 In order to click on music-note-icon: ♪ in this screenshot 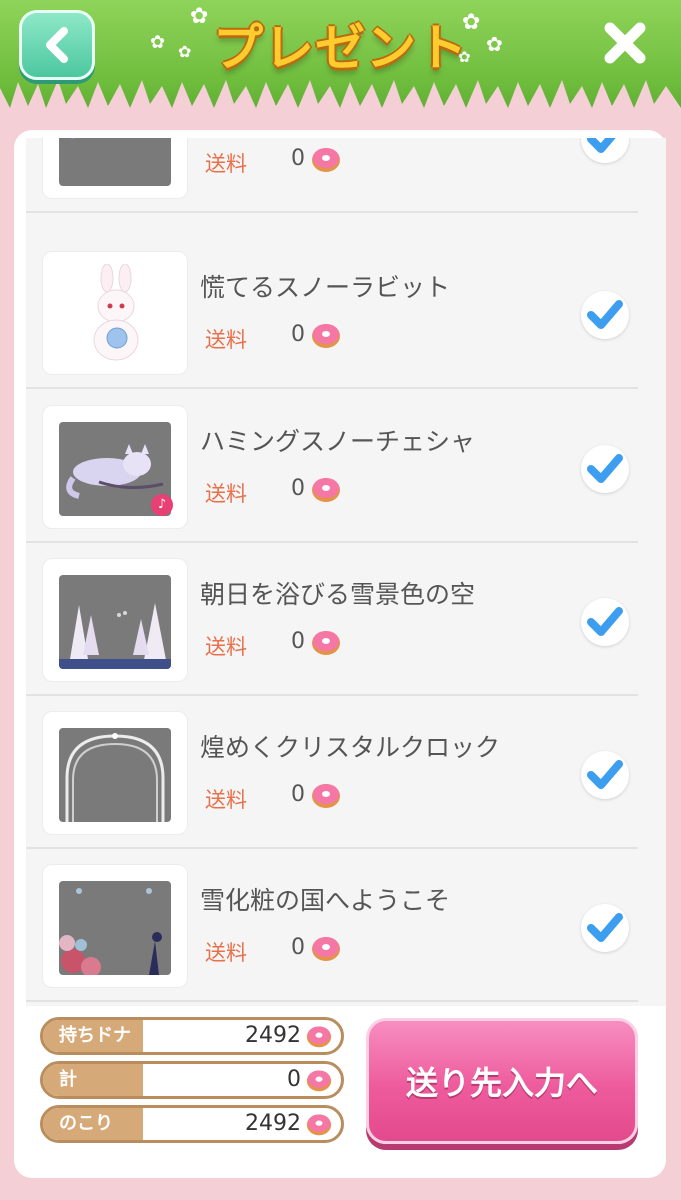, I will do `click(162, 505)`.